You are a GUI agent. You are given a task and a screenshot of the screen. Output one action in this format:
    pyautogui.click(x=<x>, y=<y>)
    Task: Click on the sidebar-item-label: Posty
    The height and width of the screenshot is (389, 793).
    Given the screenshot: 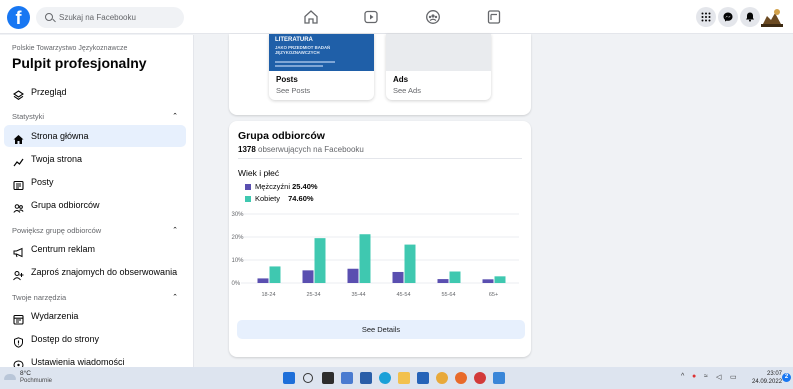 What is the action you would take?
    pyautogui.click(x=42, y=182)
    